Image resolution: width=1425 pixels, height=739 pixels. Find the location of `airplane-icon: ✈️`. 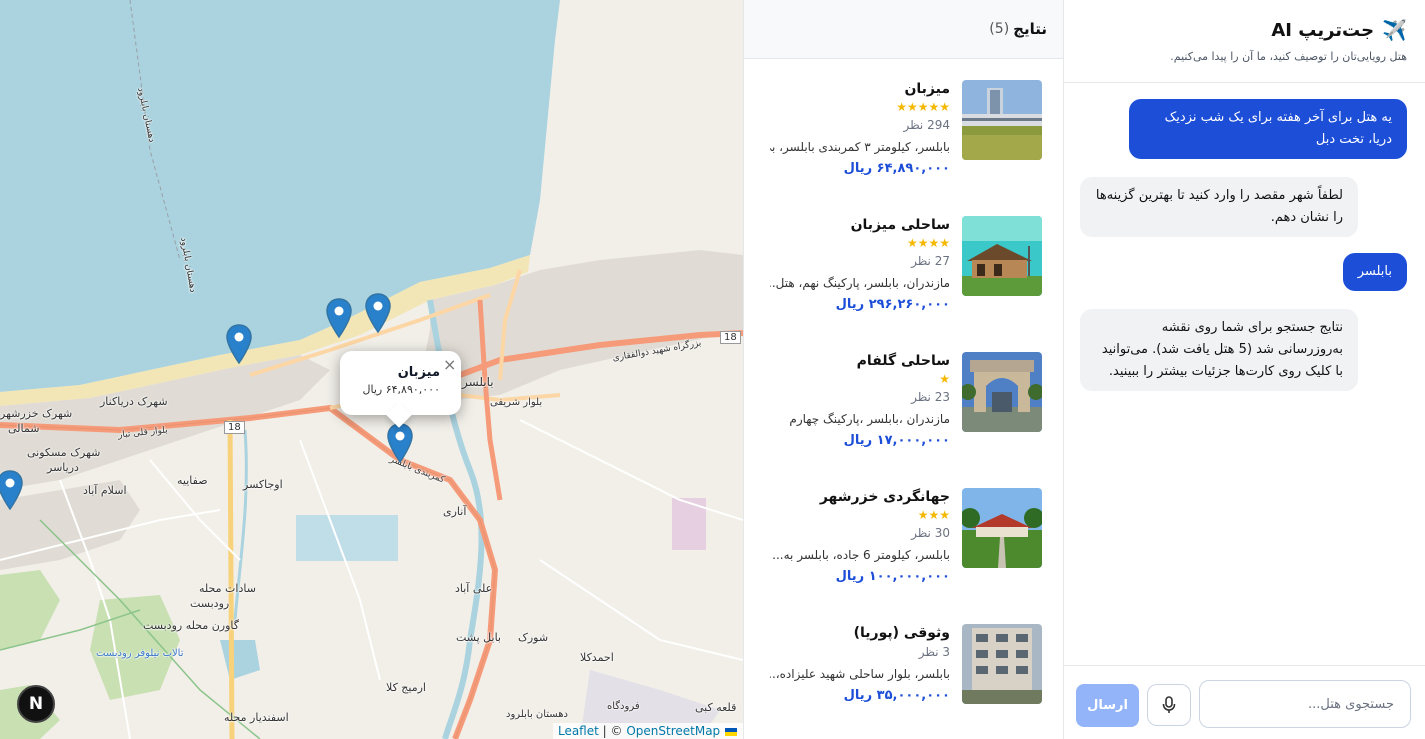

airplane-icon: ✈️ is located at coordinates (1394, 30).